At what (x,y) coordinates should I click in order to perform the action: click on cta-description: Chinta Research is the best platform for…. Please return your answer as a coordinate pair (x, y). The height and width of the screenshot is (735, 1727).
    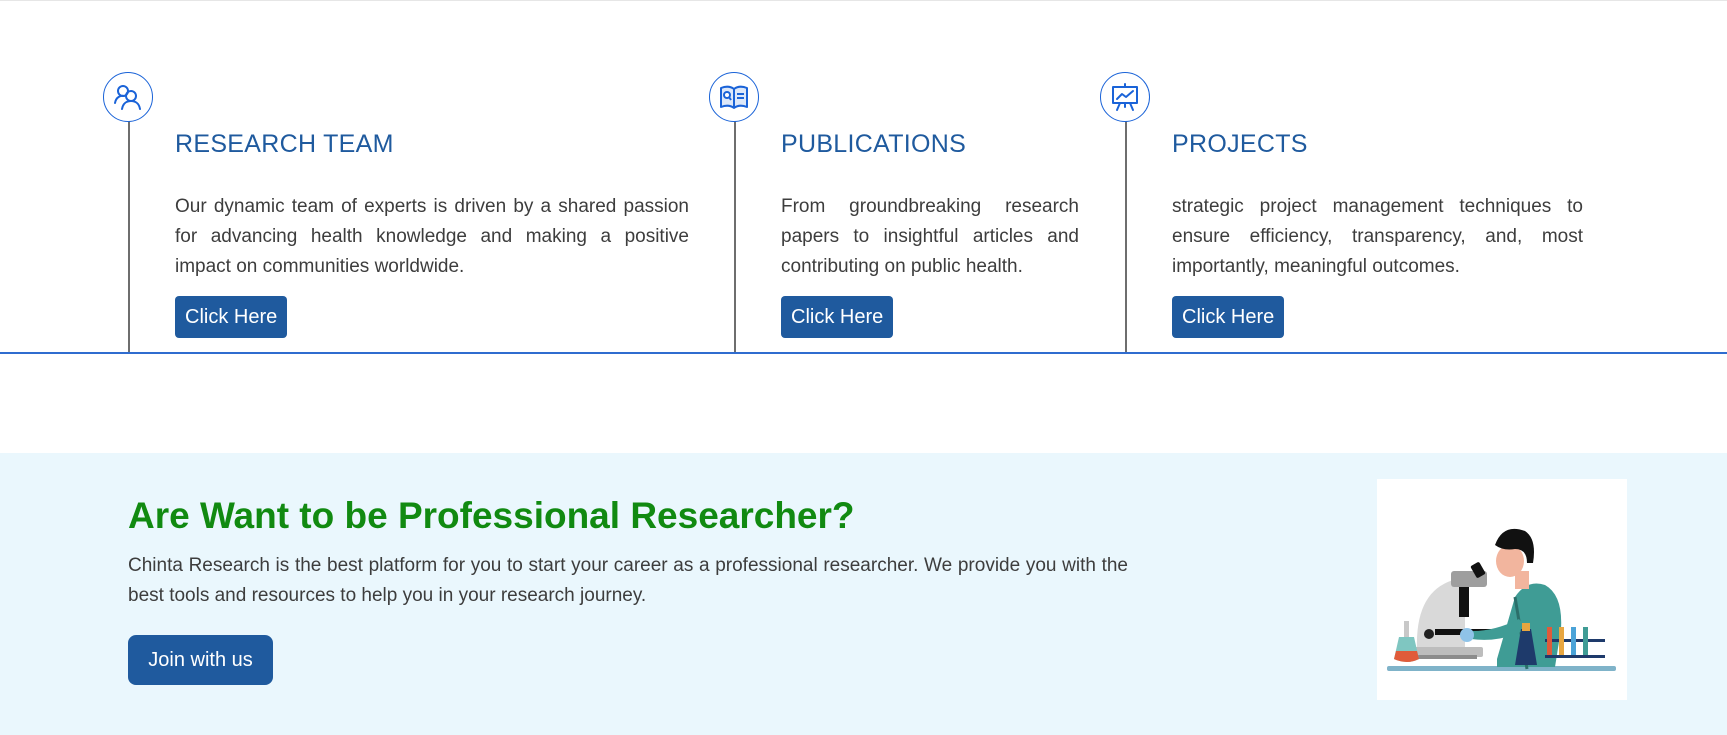
    Looking at the image, I should click on (628, 580).